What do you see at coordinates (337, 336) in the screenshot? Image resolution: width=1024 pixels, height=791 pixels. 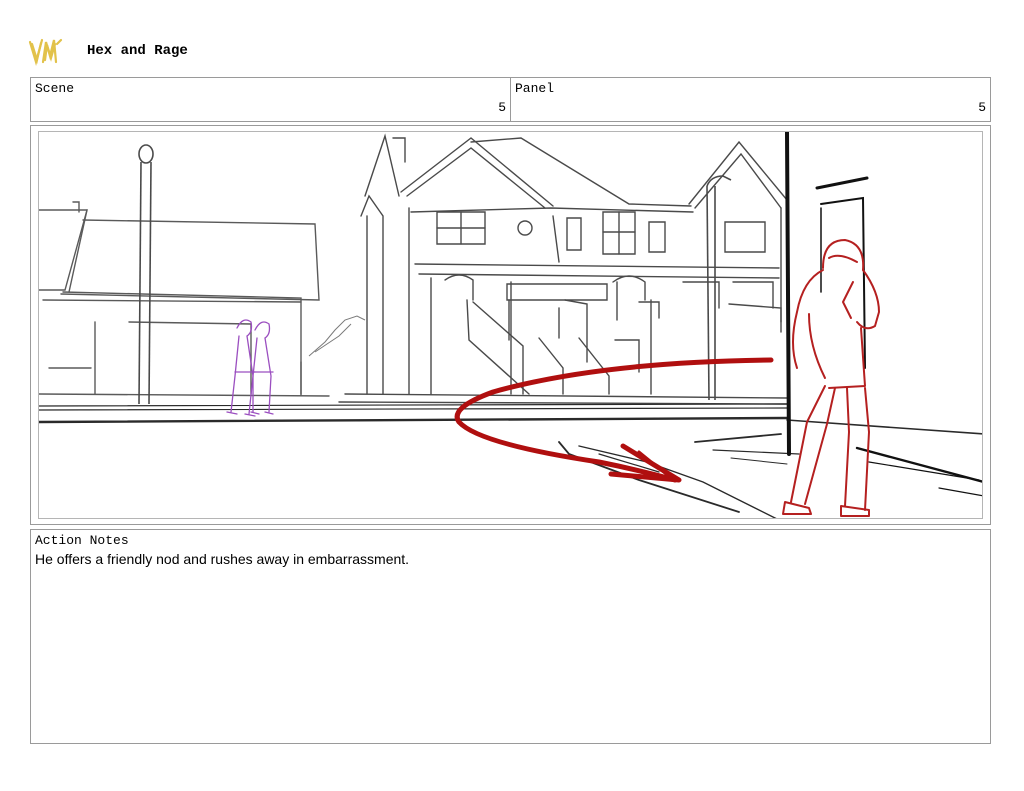 I see `shrub-sketch` at bounding box center [337, 336].